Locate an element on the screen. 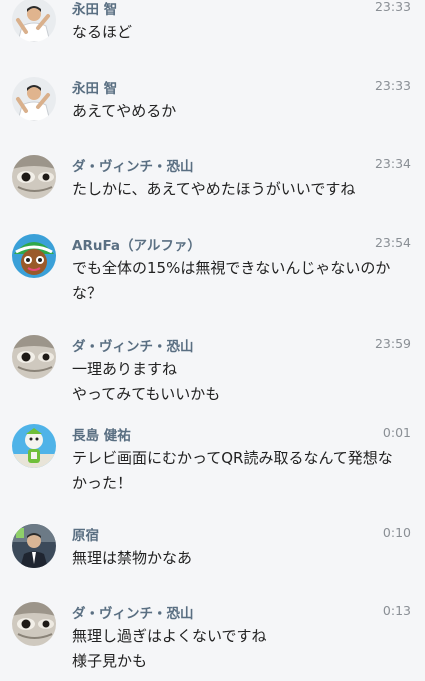 The image size is (425, 681). message-line: たしかに、あえてやめたほうがいいですね is located at coordinates (214, 189).